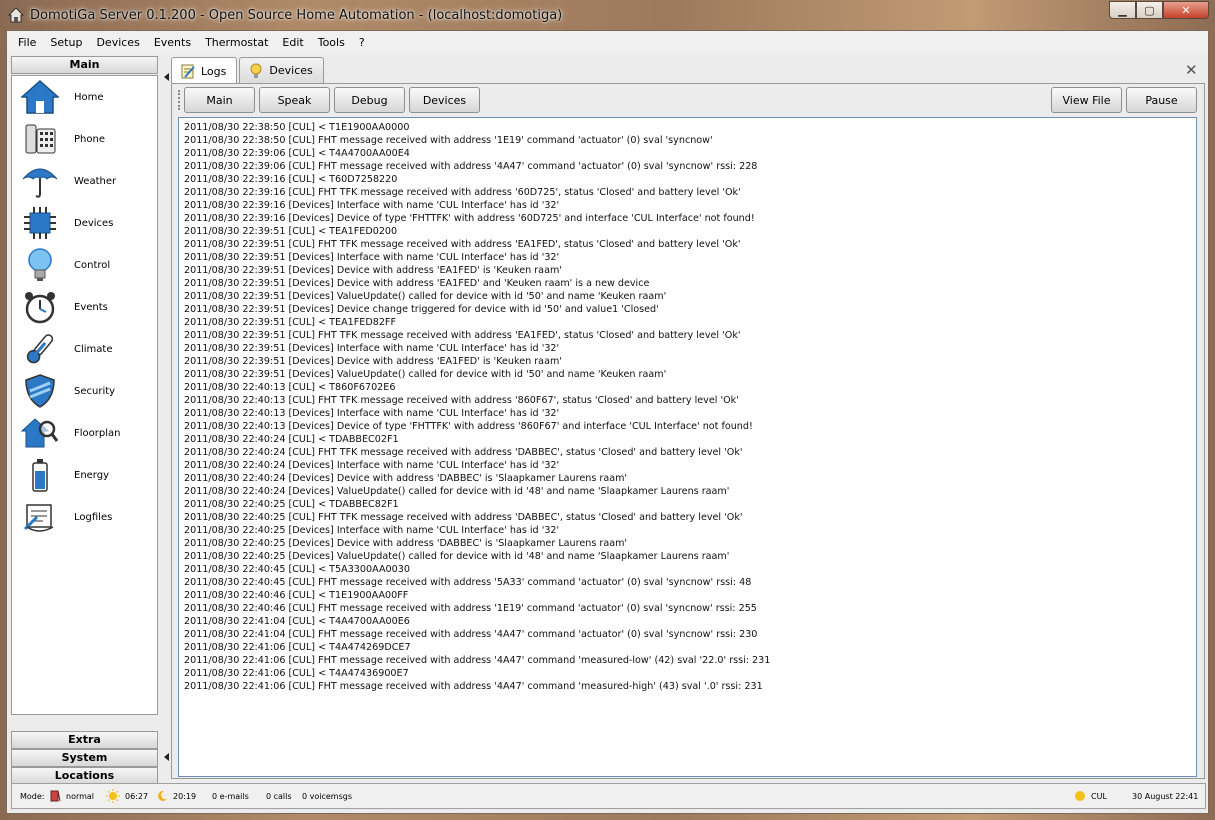 This screenshot has height=820, width=1215. What do you see at coordinates (89, 97) in the screenshot?
I see `sidebar-item-label: Home` at bounding box center [89, 97].